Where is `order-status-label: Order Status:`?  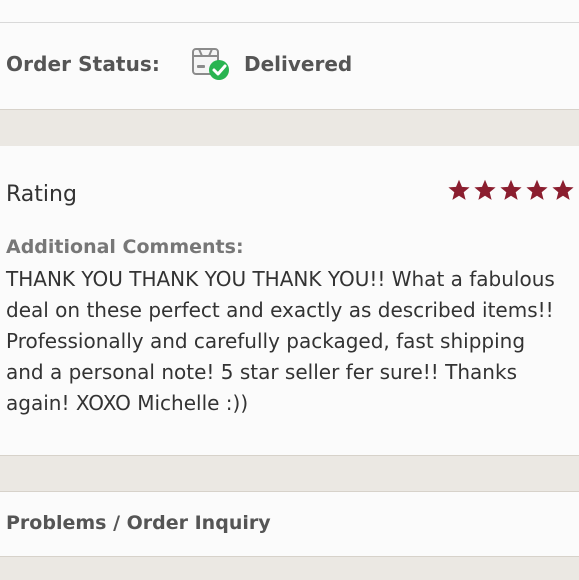
order-status-label: Order Status: is located at coordinates (83, 64).